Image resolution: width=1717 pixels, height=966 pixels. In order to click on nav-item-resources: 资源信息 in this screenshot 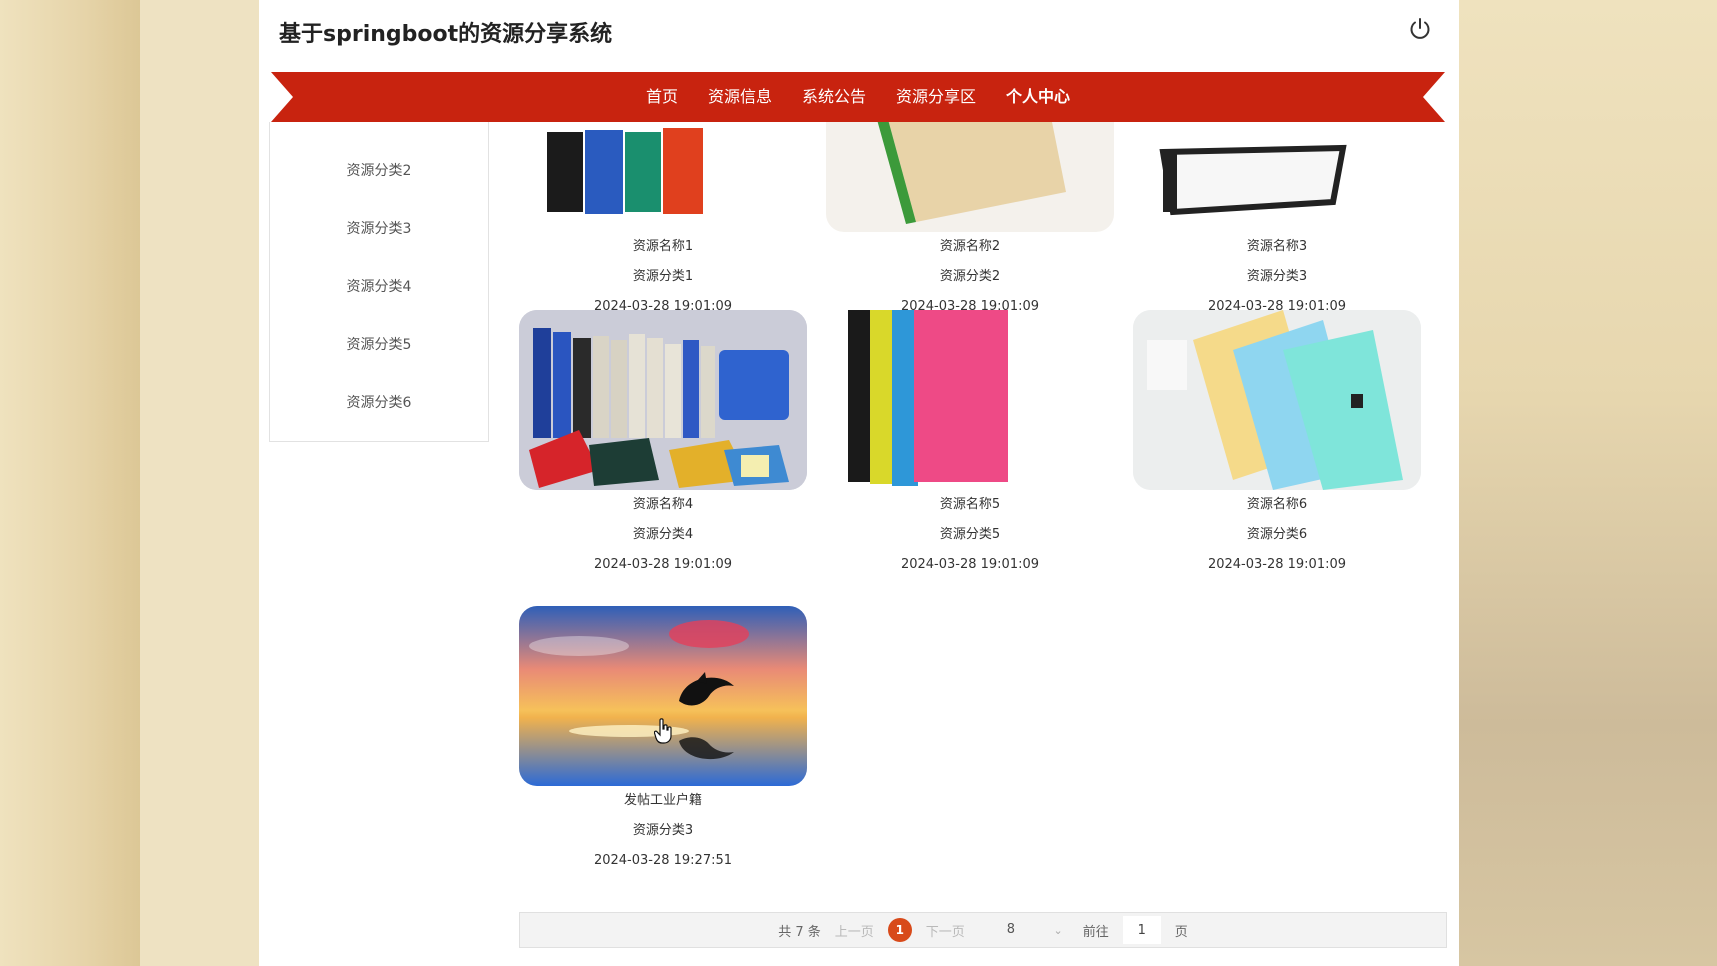, I will do `click(740, 97)`.